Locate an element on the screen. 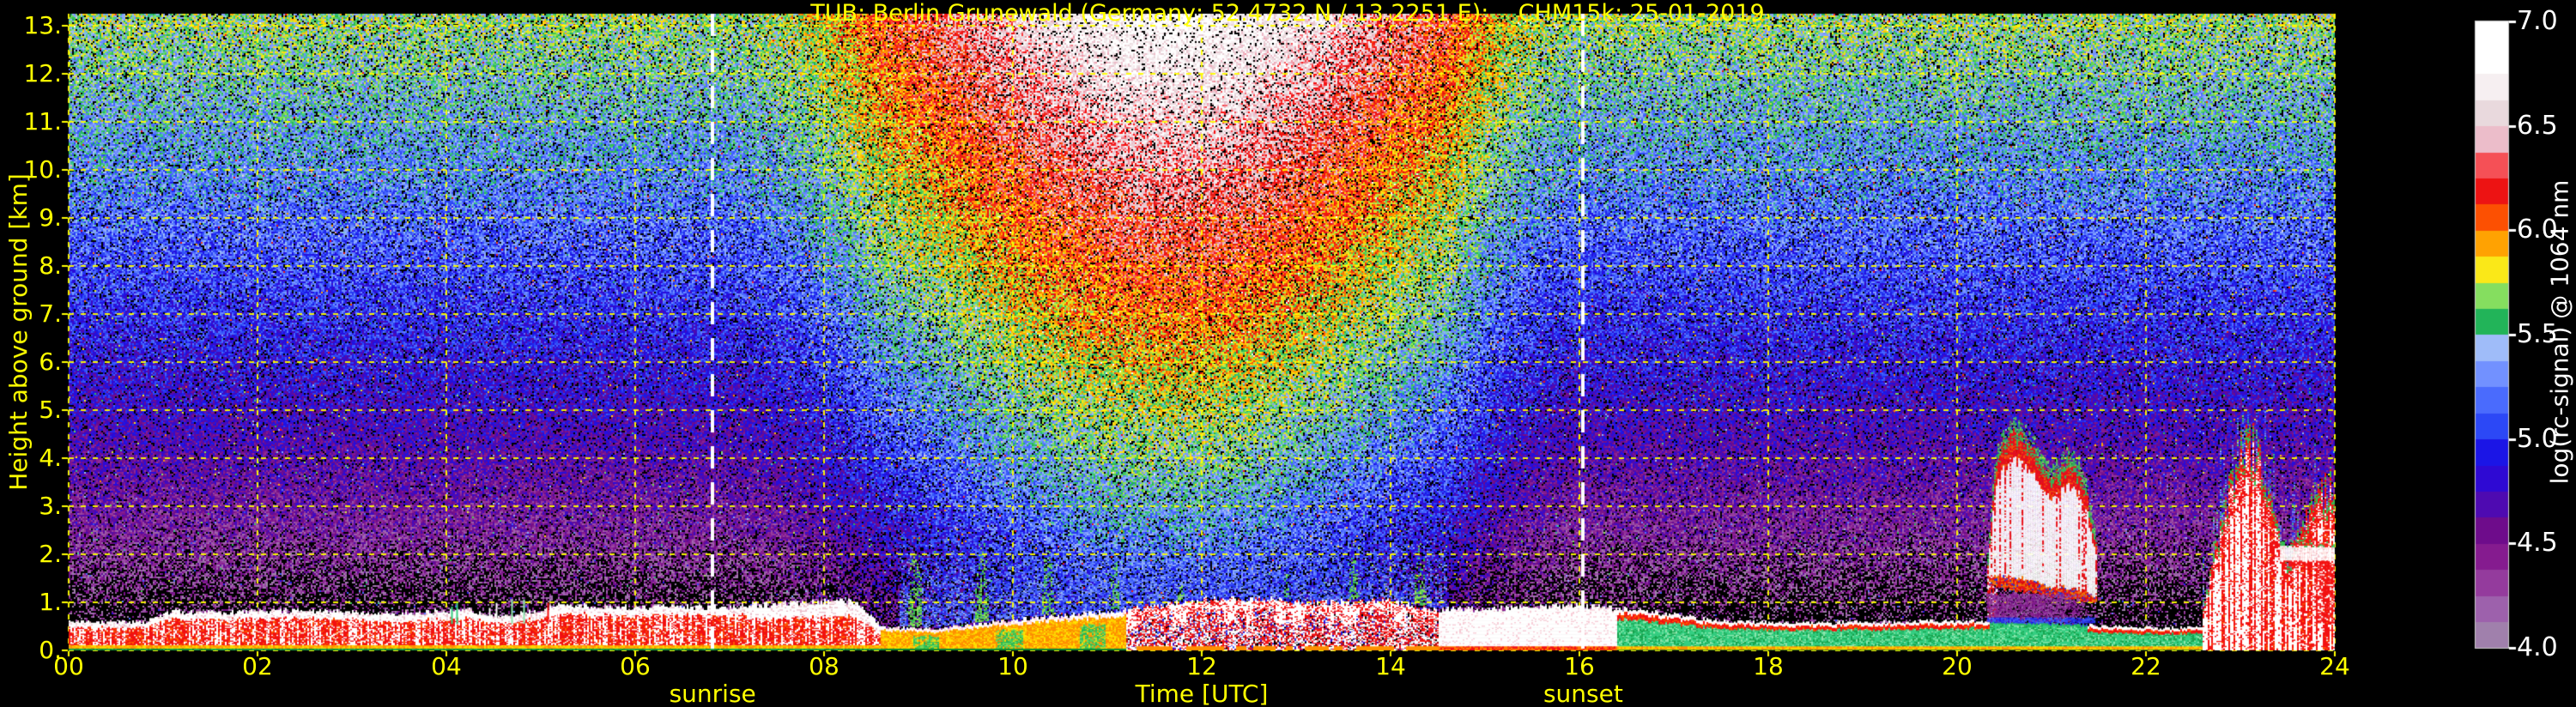 The width and height of the screenshot is (2576, 707). y-tick-label: 1. is located at coordinates (50, 602).